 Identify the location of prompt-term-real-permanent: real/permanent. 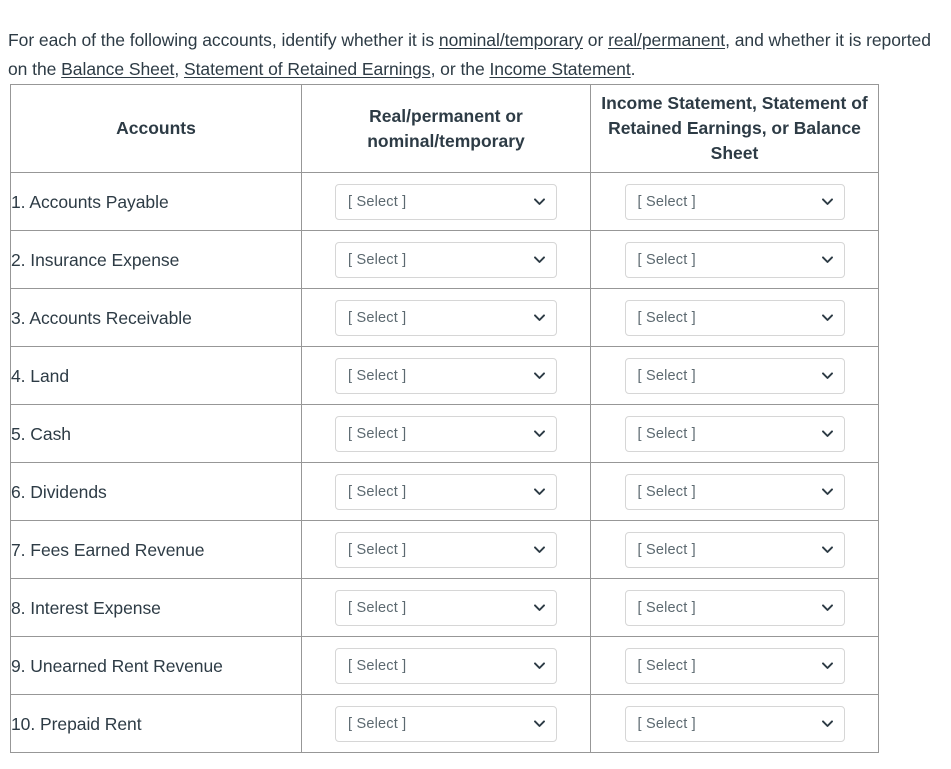
(667, 39).